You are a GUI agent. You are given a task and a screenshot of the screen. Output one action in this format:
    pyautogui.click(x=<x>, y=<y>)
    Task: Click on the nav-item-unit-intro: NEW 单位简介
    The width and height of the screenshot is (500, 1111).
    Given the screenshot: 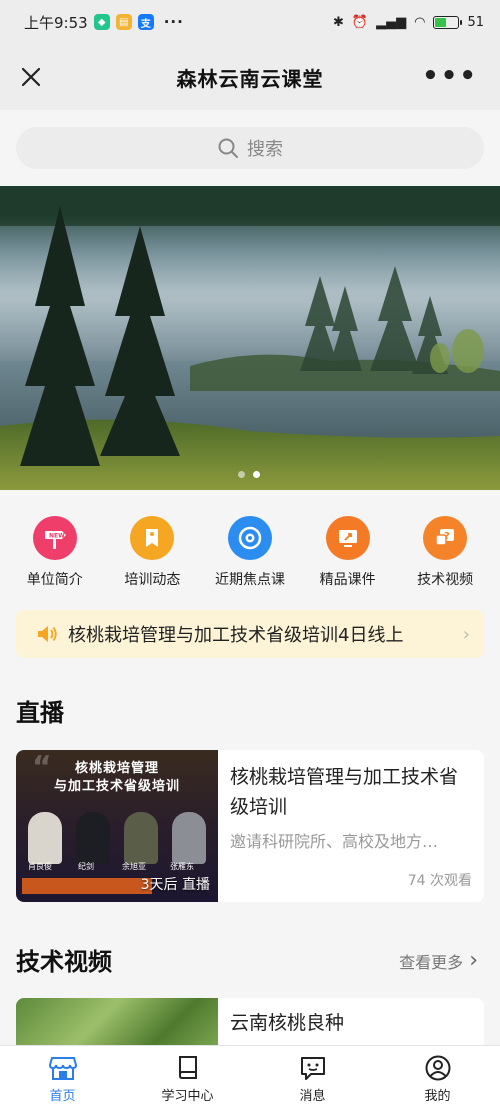 What is the action you would take?
    pyautogui.click(x=55, y=545)
    